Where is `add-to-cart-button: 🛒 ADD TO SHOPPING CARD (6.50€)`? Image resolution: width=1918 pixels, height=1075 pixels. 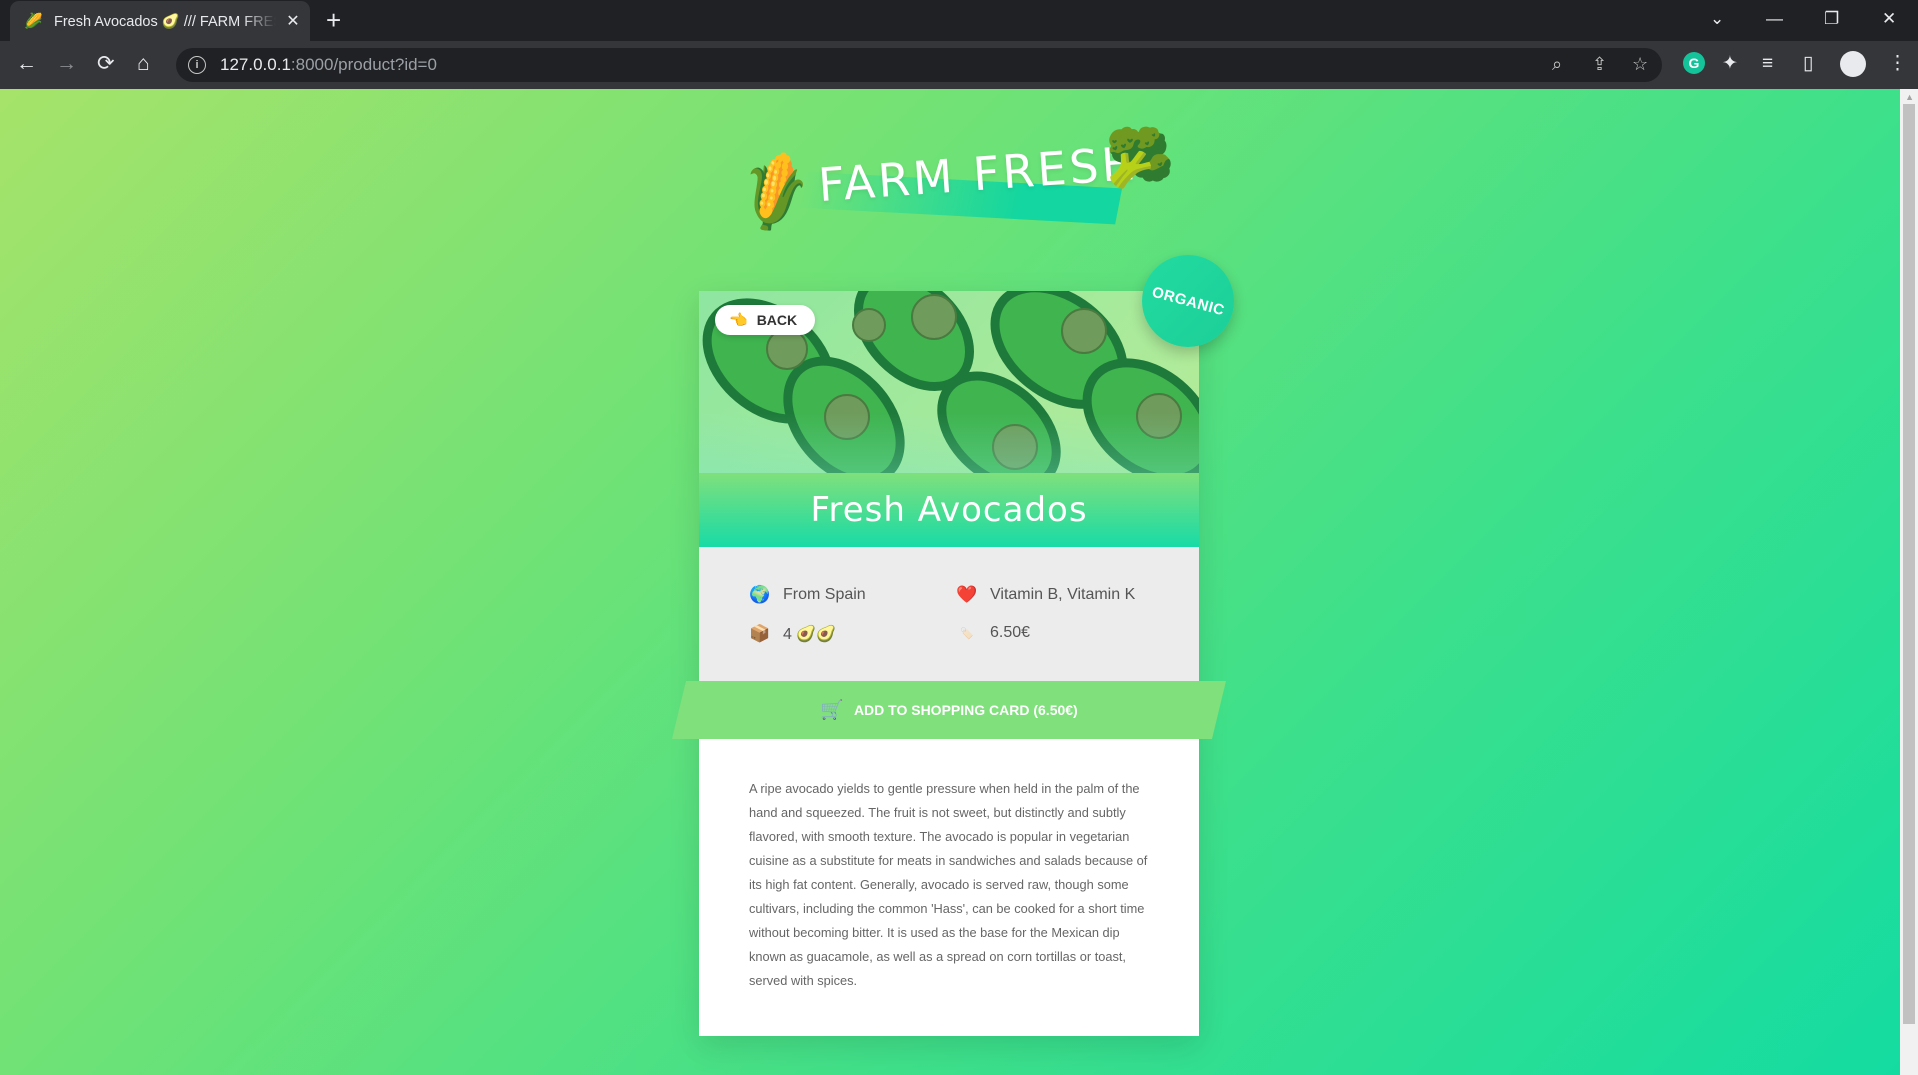
add-to-cart-button: 🛒 ADD TO SHOPPING CARD (6.50€) is located at coordinates (949, 710).